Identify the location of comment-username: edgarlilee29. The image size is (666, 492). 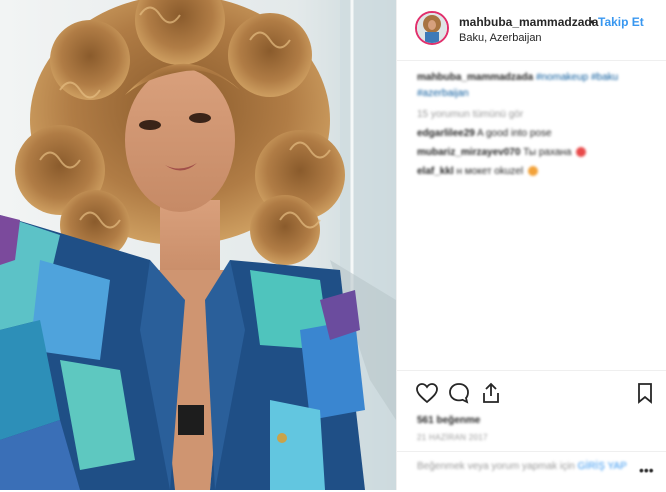
(446, 133).